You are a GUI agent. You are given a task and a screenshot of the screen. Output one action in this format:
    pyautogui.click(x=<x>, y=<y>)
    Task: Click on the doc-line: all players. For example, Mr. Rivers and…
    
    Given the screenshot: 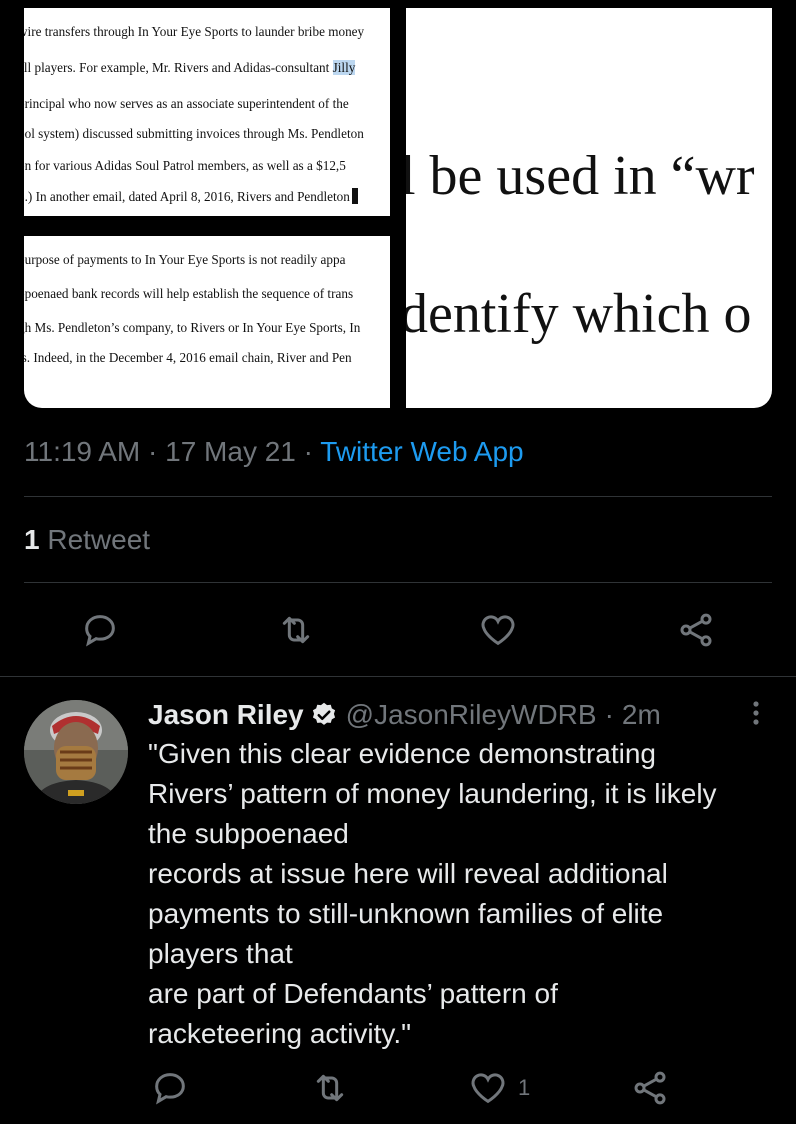 What is the action you would take?
    pyautogui.click(x=190, y=67)
    